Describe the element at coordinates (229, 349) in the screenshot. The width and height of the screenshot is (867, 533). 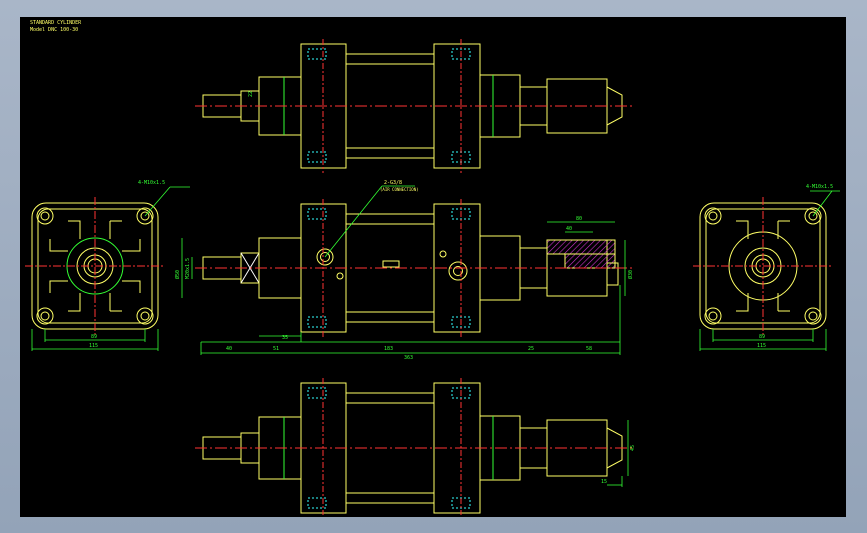
I see `dim-40: 40` at that location.